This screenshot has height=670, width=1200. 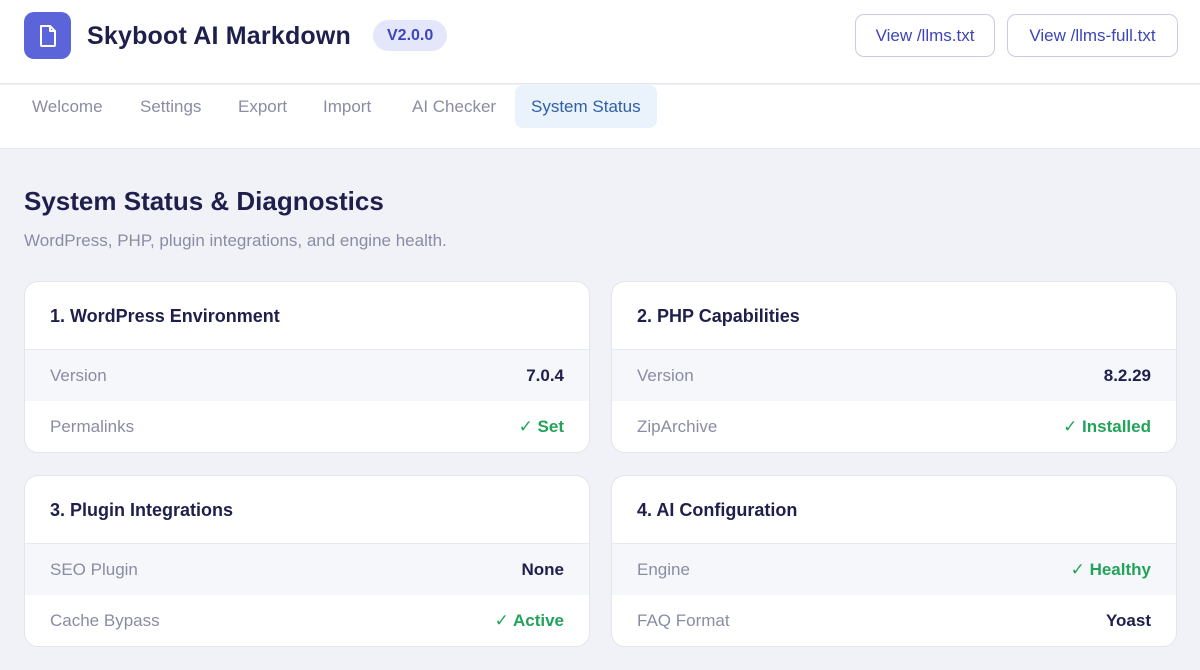 What do you see at coordinates (219, 36) in the screenshot?
I see `app-title: Skyboot AI Markdown` at bounding box center [219, 36].